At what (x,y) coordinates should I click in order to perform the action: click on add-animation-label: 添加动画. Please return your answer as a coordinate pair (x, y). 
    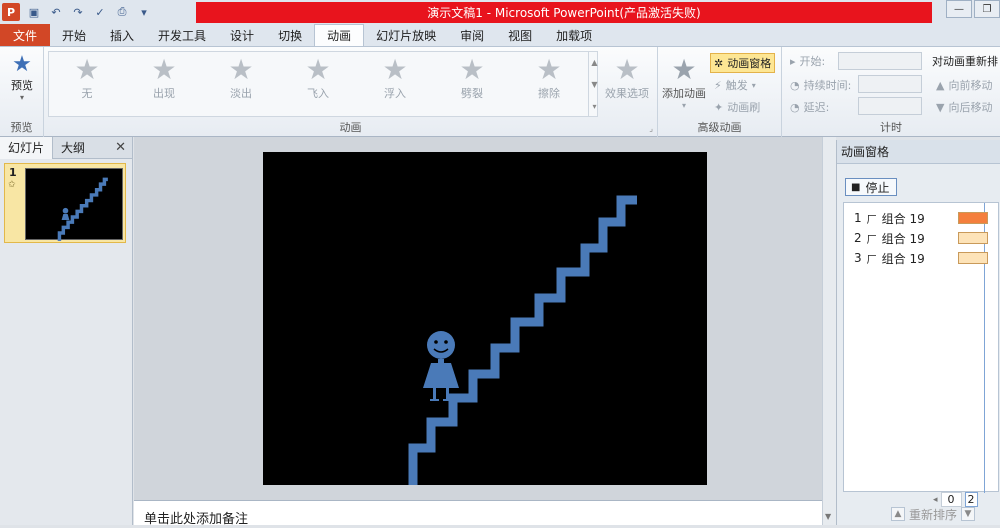
    Looking at the image, I should click on (684, 93).